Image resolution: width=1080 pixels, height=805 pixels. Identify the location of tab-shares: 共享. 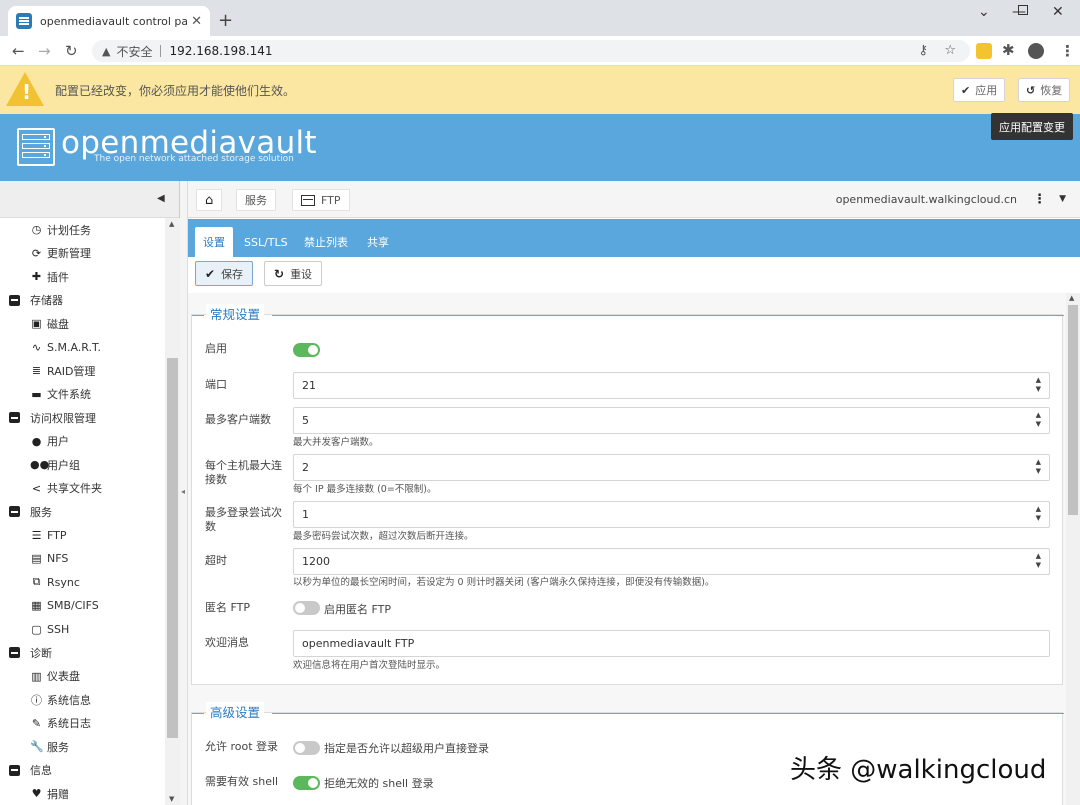
(378, 242).